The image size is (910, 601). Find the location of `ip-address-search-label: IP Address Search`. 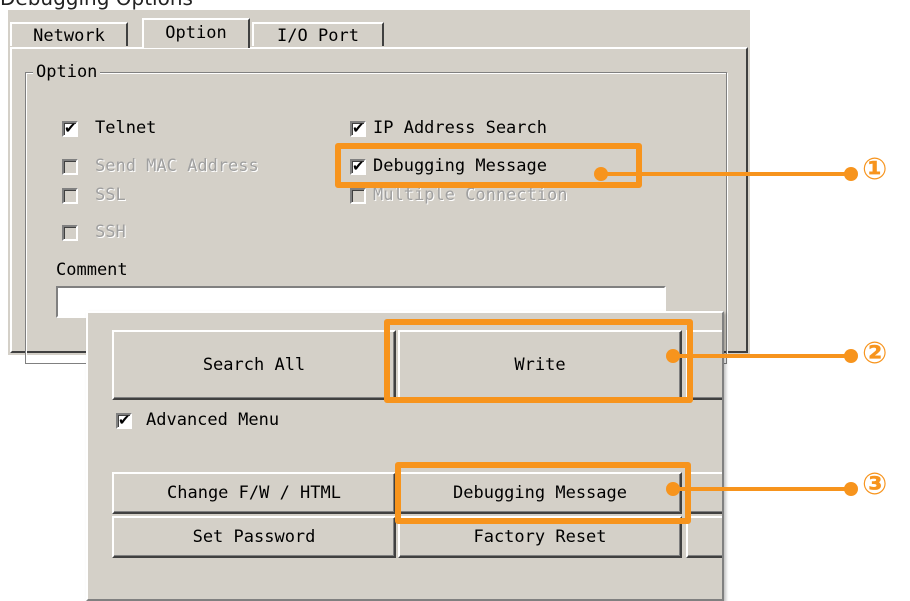

ip-address-search-label: IP Address Search is located at coordinates (460, 128).